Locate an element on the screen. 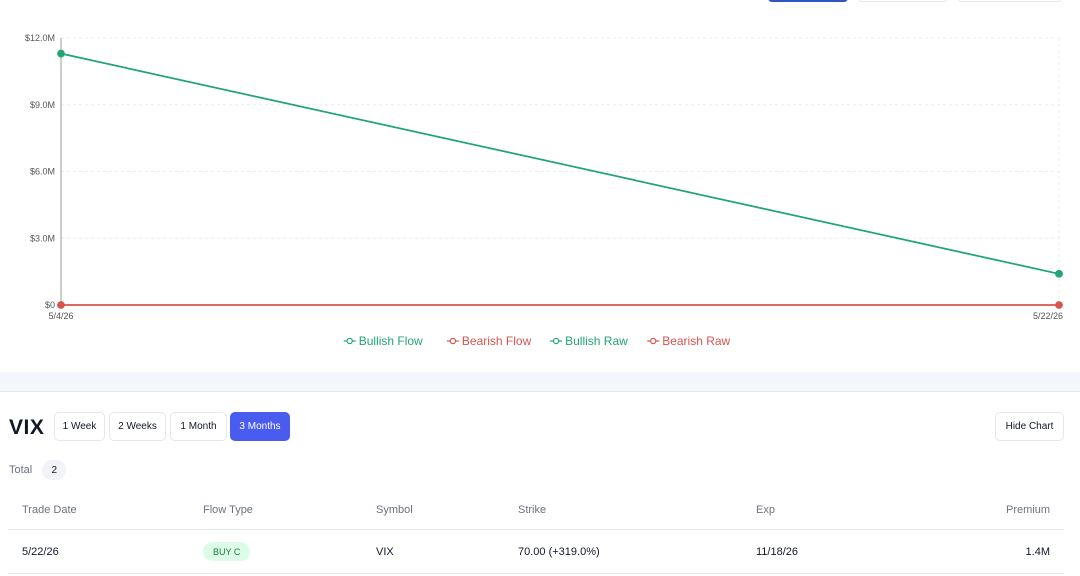 This screenshot has width=1080, height=576. header-strike: Strike is located at coordinates (532, 510).